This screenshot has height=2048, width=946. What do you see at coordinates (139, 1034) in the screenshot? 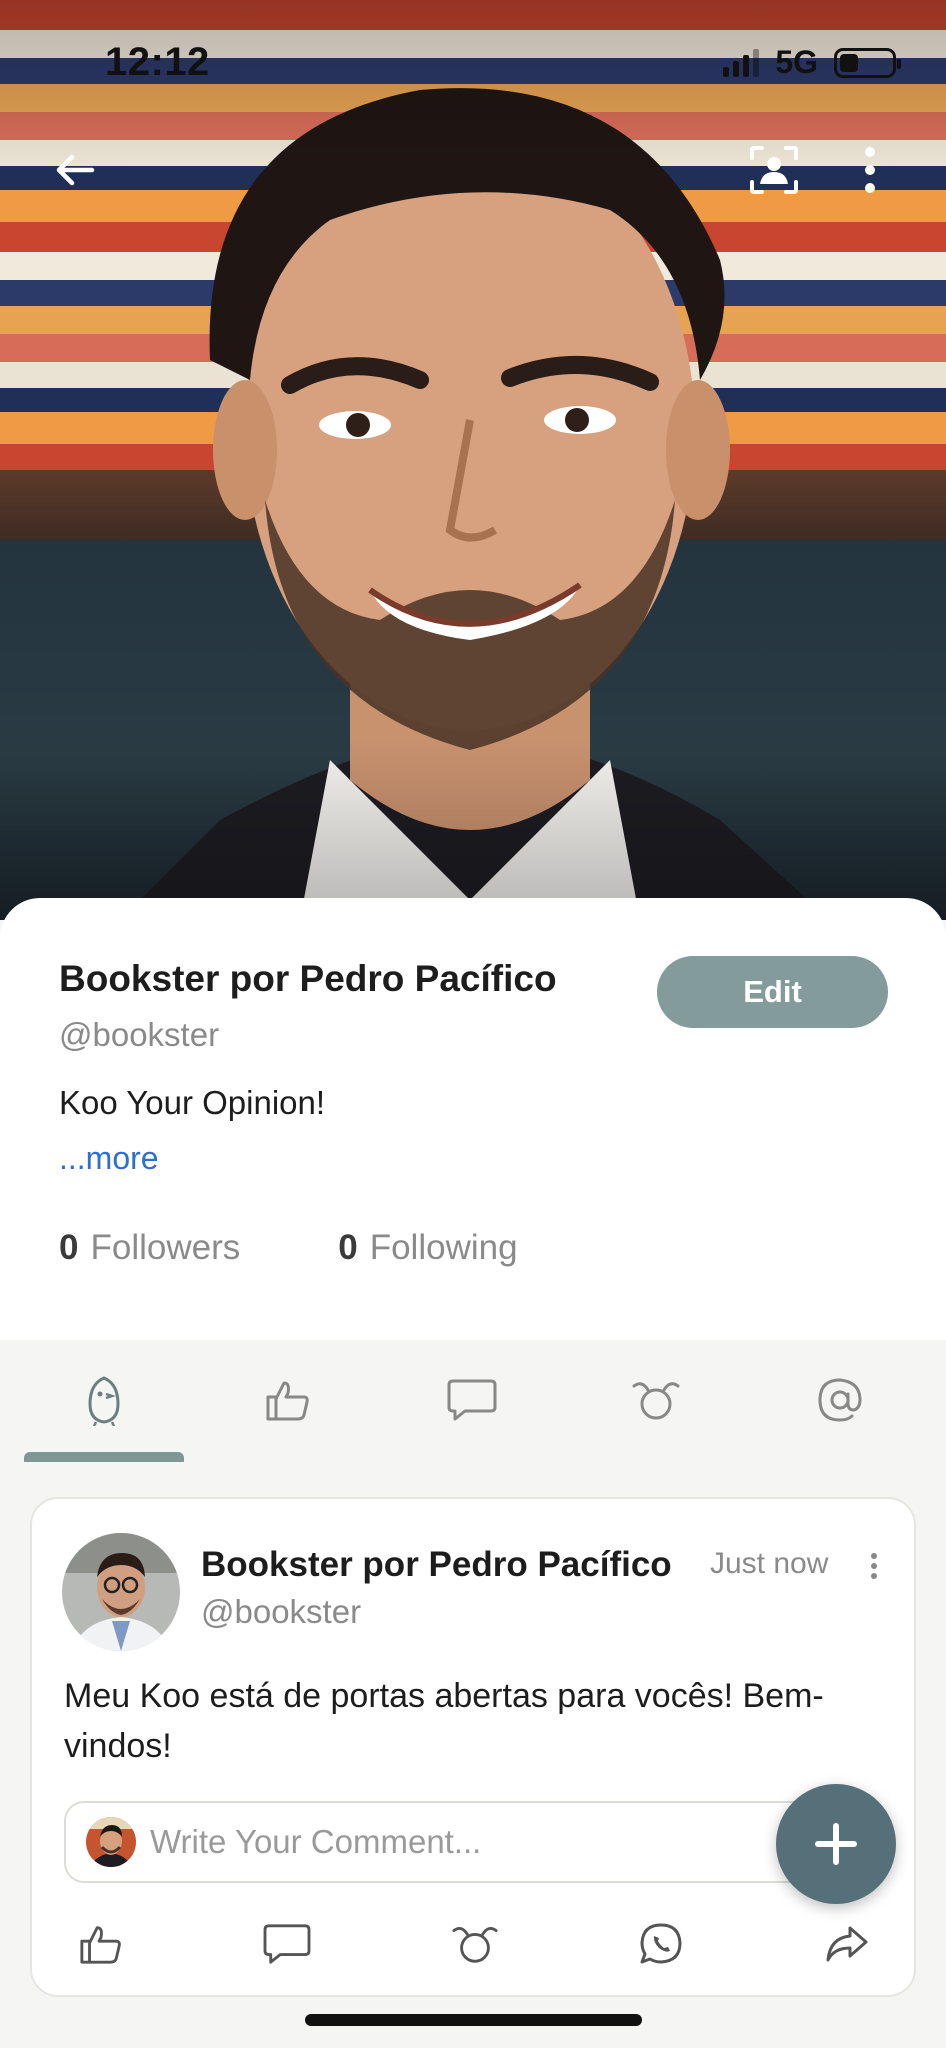
I see `profile-handle: @bookster` at bounding box center [139, 1034].